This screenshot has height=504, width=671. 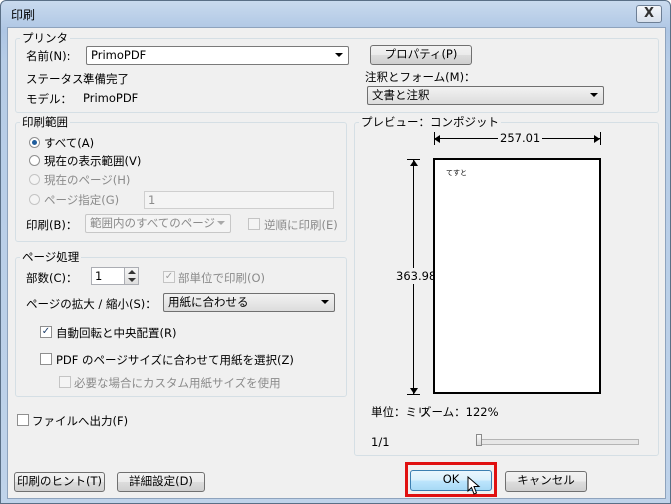 I want to click on auto-rotate-checkbox: ✓, so click(x=46, y=332).